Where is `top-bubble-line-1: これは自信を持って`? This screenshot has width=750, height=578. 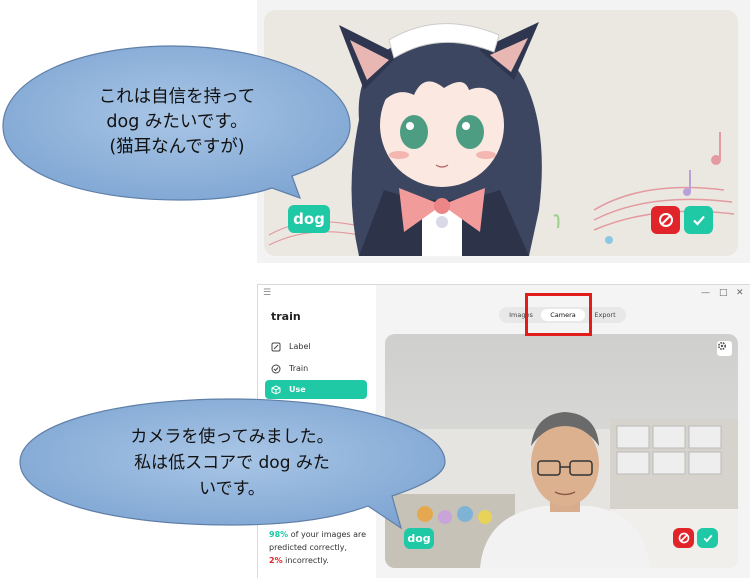 top-bubble-line-1: これは自信を持って is located at coordinates (177, 97).